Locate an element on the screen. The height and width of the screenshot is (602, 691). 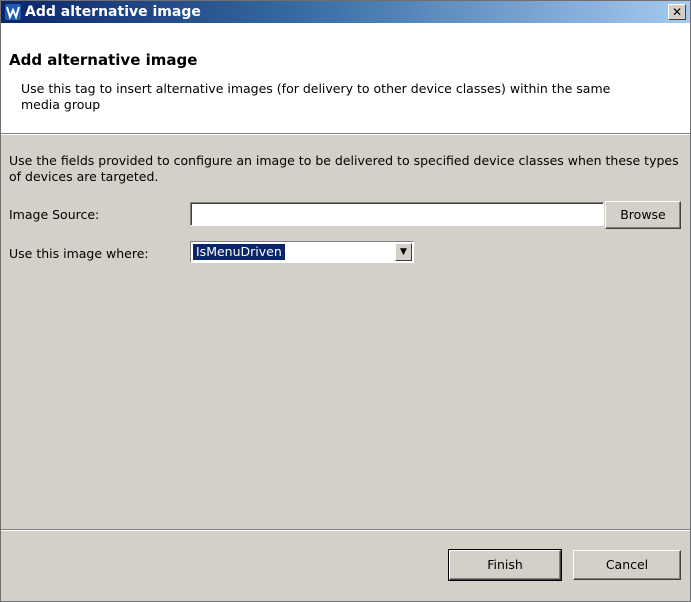
cancel-button-label: Cancel is located at coordinates (627, 564).